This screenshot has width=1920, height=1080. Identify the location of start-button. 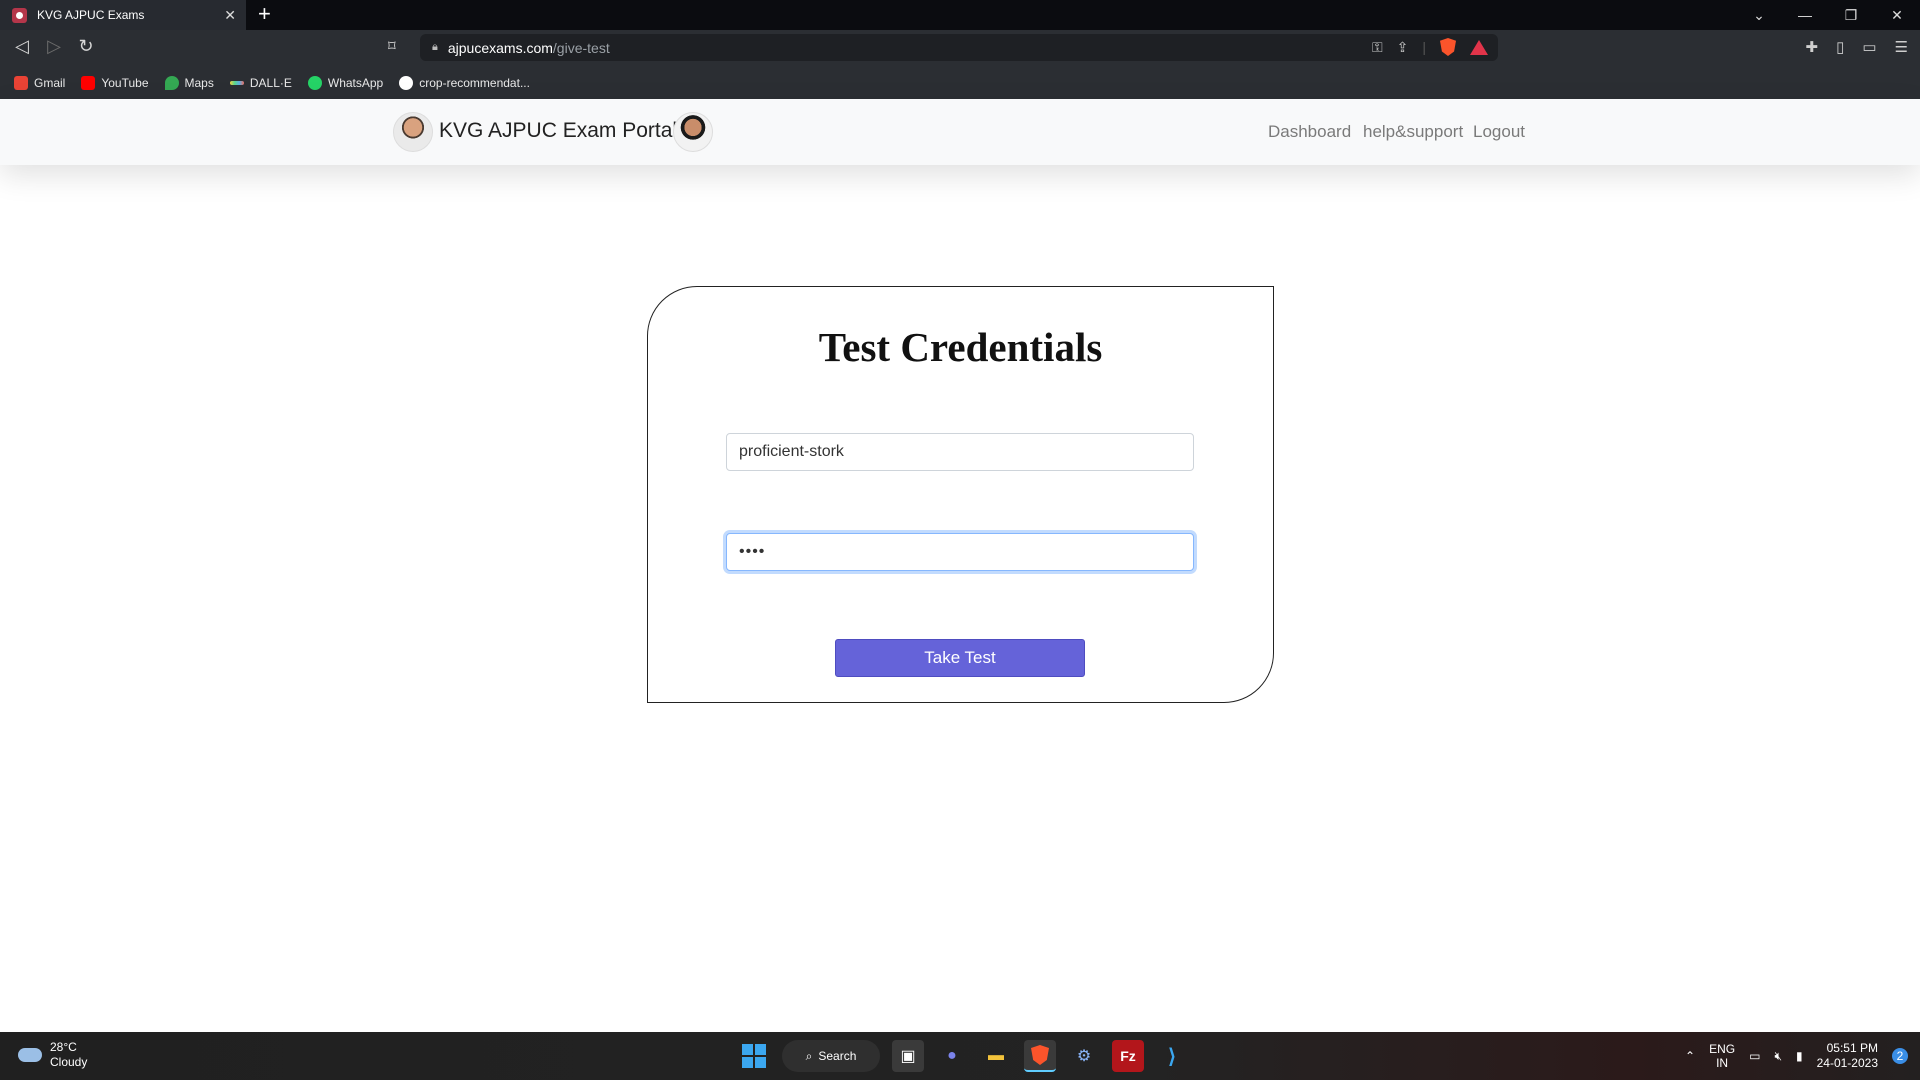
(754, 1056).